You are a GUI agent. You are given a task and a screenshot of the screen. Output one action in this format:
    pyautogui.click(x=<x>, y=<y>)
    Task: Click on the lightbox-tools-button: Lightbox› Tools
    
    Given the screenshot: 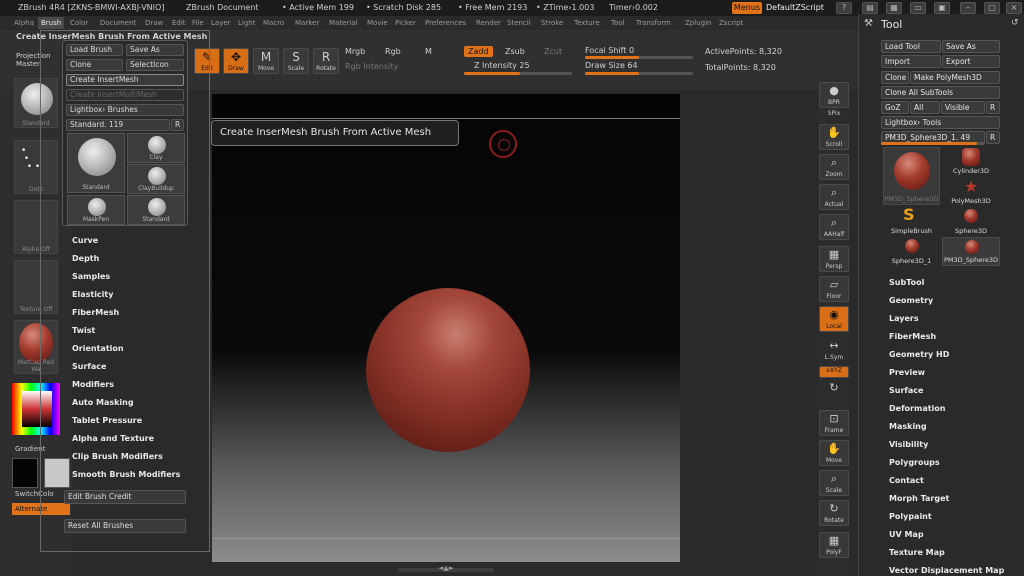 What is the action you would take?
    pyautogui.click(x=940, y=122)
    